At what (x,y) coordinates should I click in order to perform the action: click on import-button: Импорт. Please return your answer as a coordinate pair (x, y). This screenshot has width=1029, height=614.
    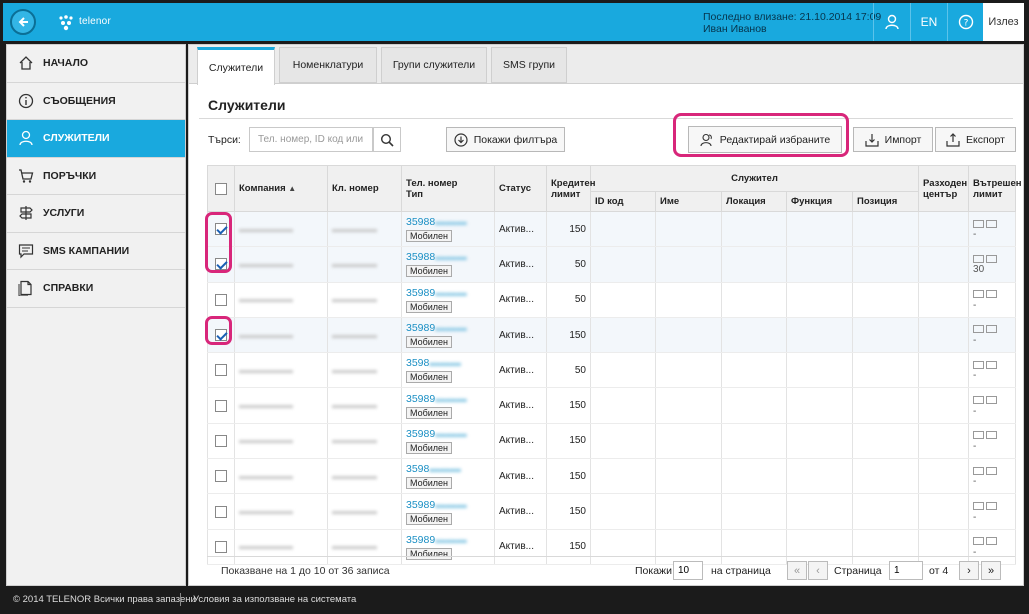
    Looking at the image, I should click on (893, 139).